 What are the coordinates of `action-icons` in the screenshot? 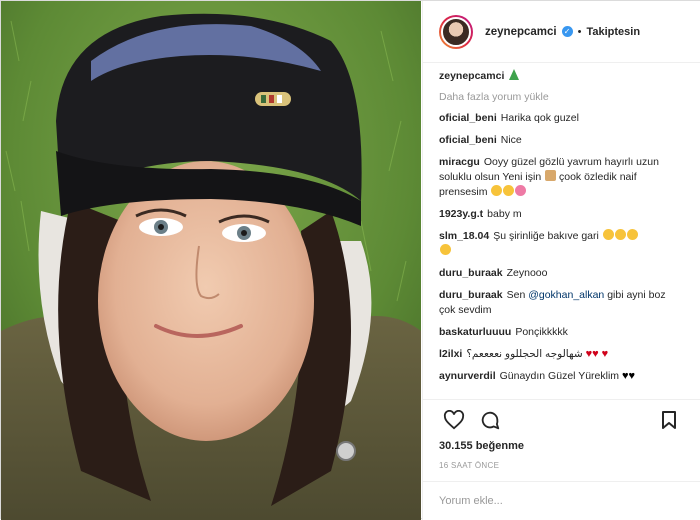 It's located at (561, 420).